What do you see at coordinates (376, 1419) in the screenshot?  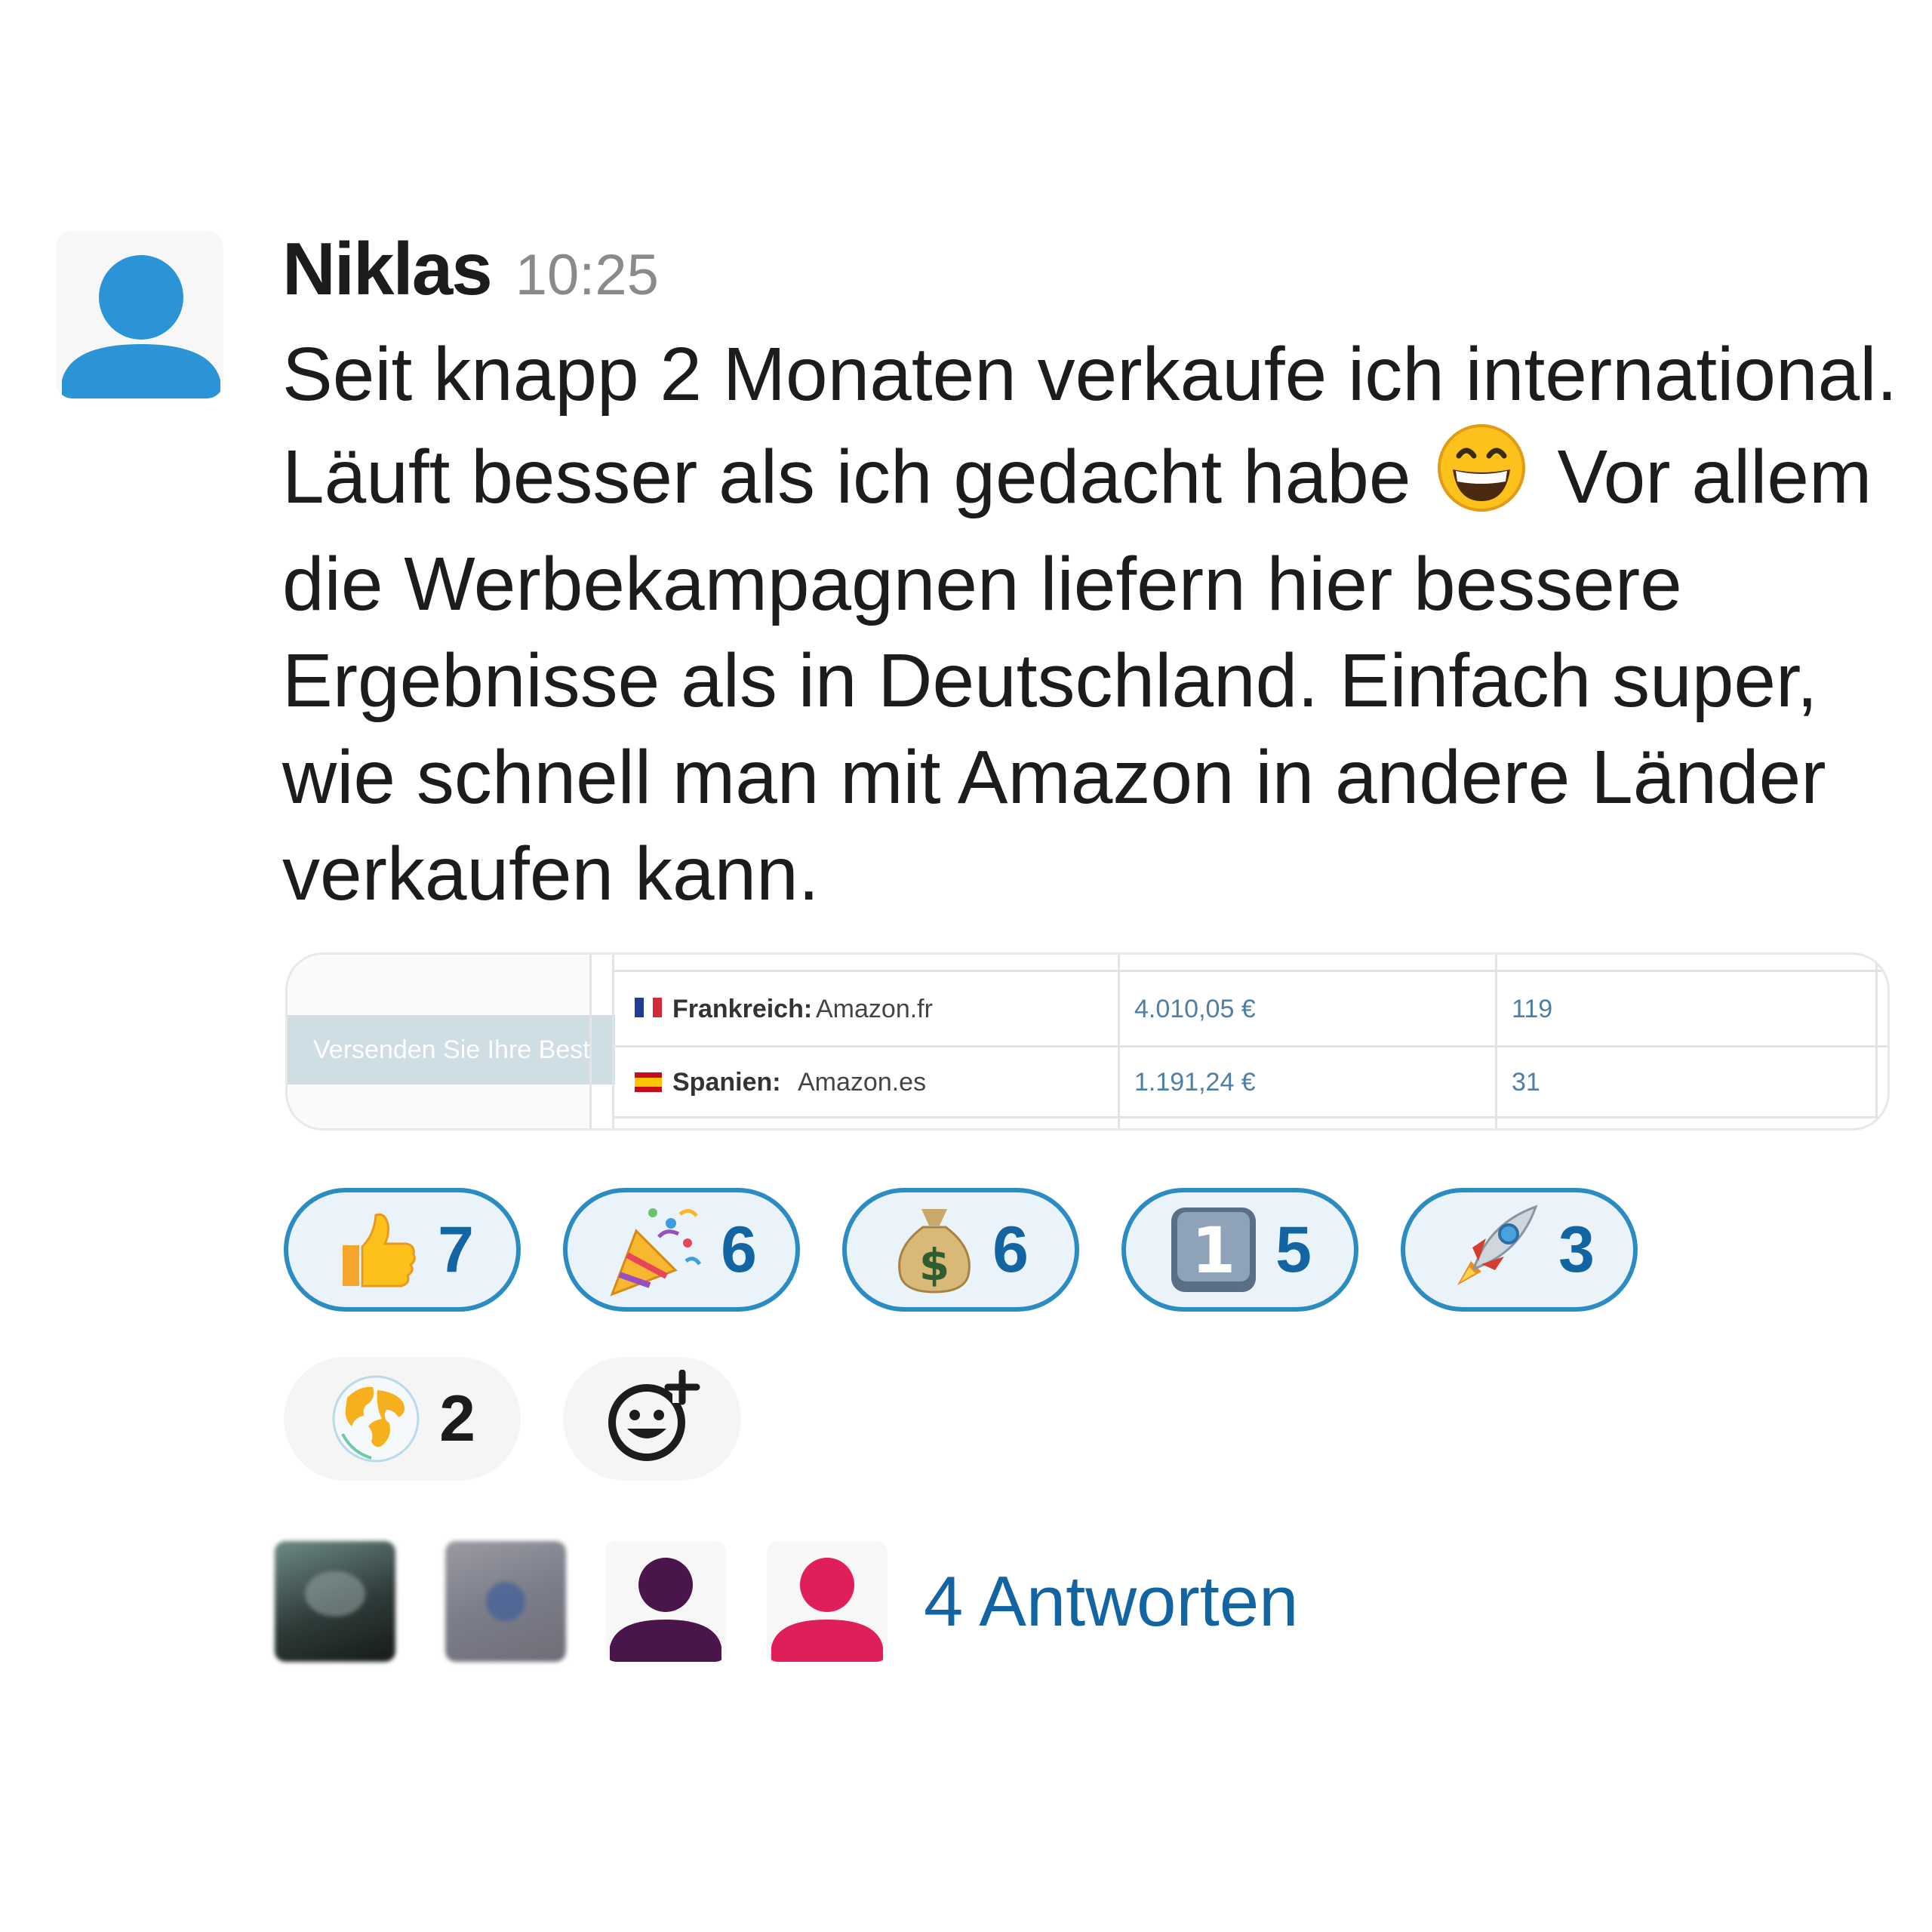 I see `globe-icon` at bounding box center [376, 1419].